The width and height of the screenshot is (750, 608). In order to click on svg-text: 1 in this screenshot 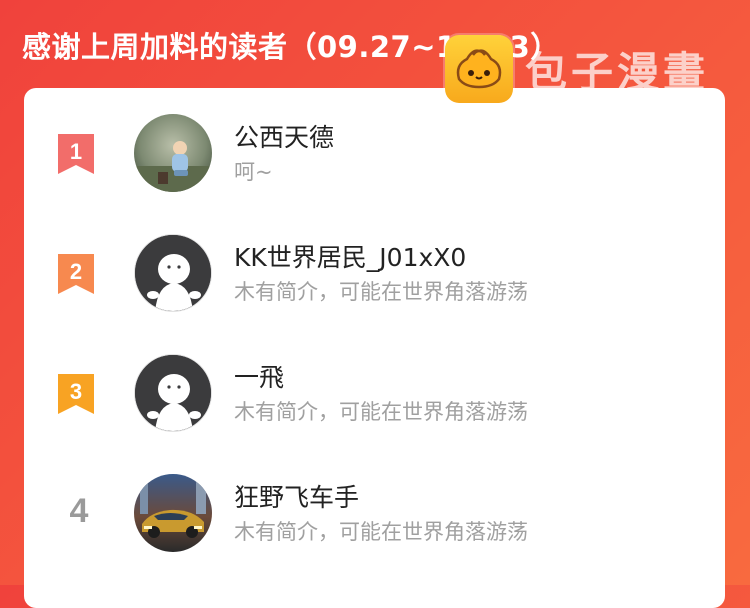, I will do `click(76, 151)`.